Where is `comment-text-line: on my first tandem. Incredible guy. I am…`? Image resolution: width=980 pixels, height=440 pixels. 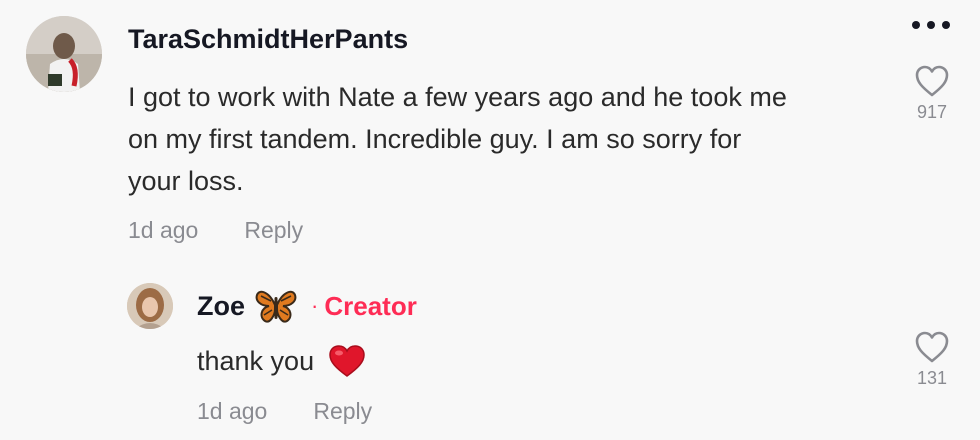
comment-text-line: on my first tandem. Incredible guy. I am… is located at coordinates (435, 139).